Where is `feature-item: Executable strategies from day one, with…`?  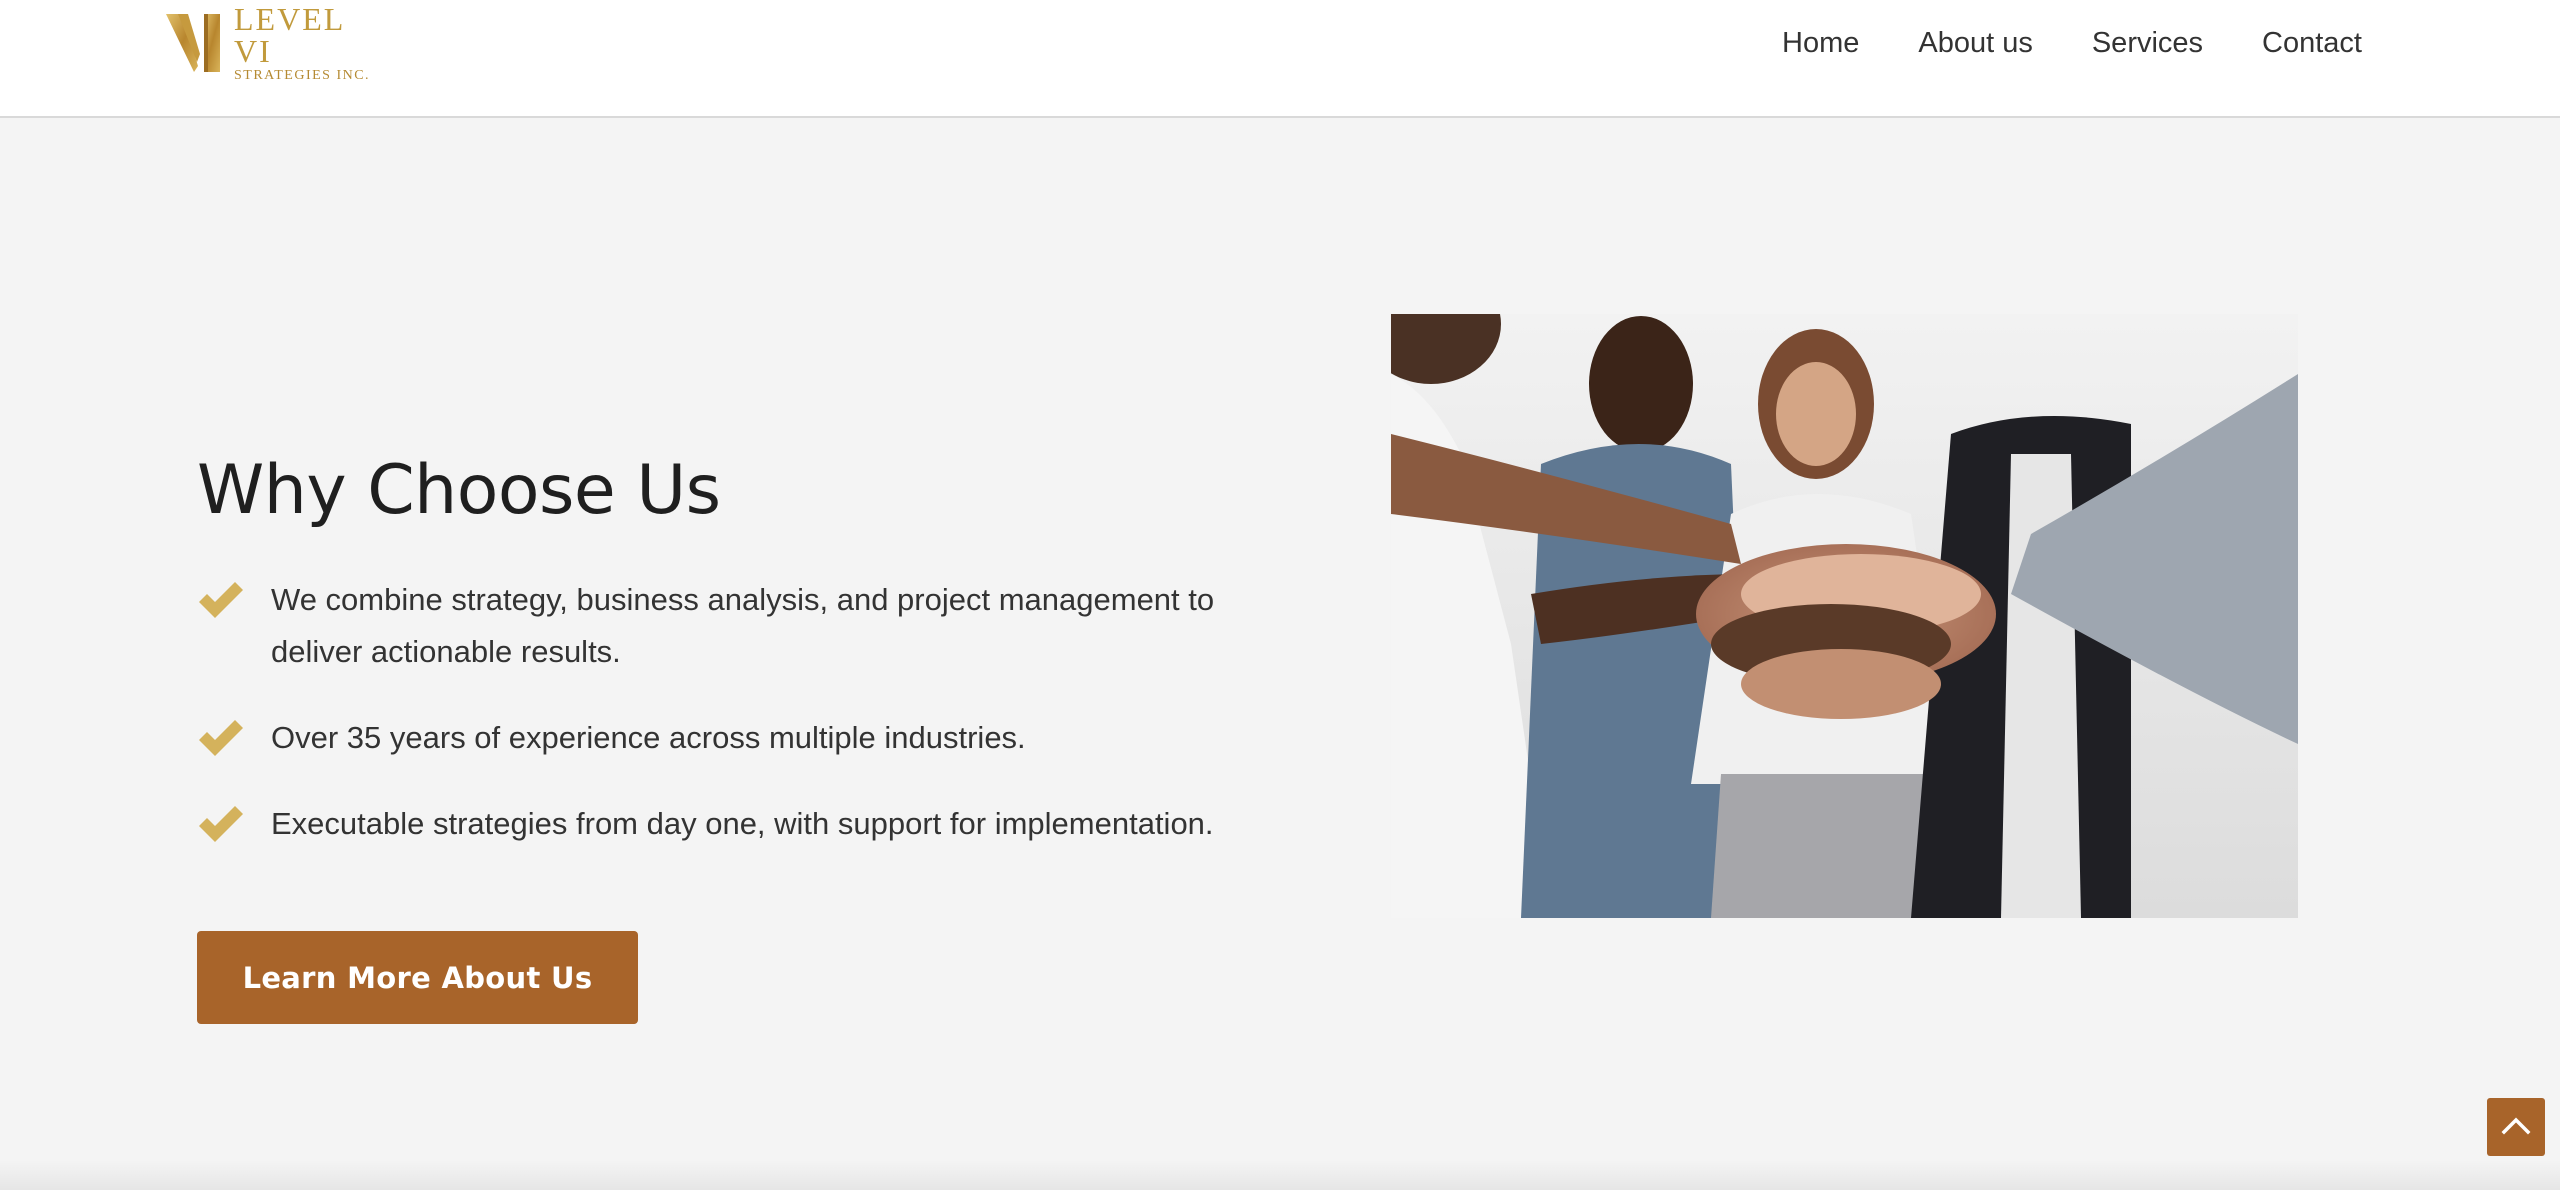 feature-item: Executable strategies from day one, with… is located at coordinates (727, 824).